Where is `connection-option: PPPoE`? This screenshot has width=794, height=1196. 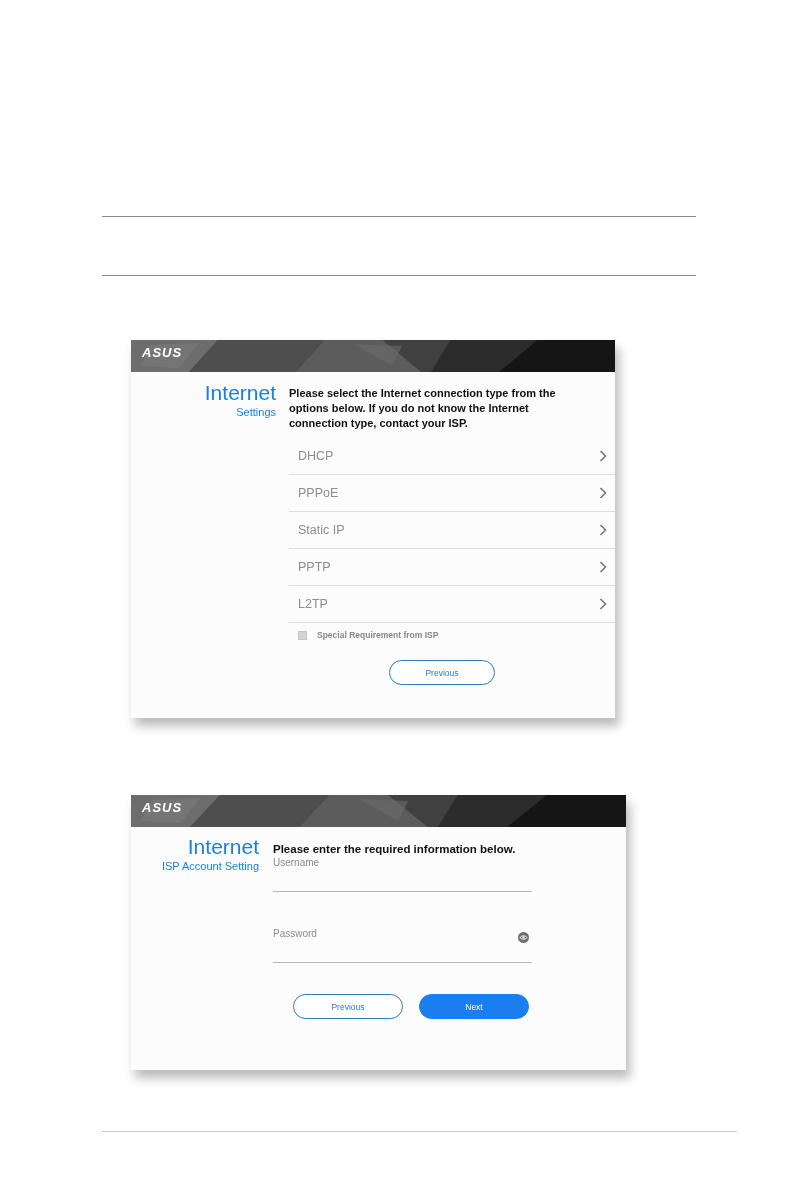 connection-option: PPPoE is located at coordinates (452, 493).